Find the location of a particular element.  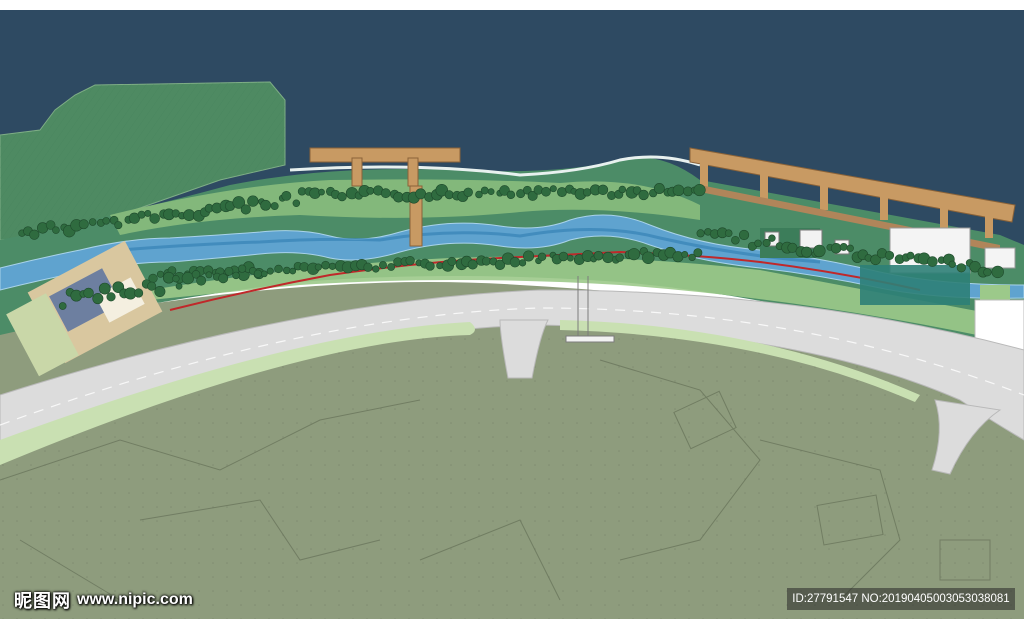

watermark-brand: 昵图网 www.nipic.com is located at coordinates (103, 600).